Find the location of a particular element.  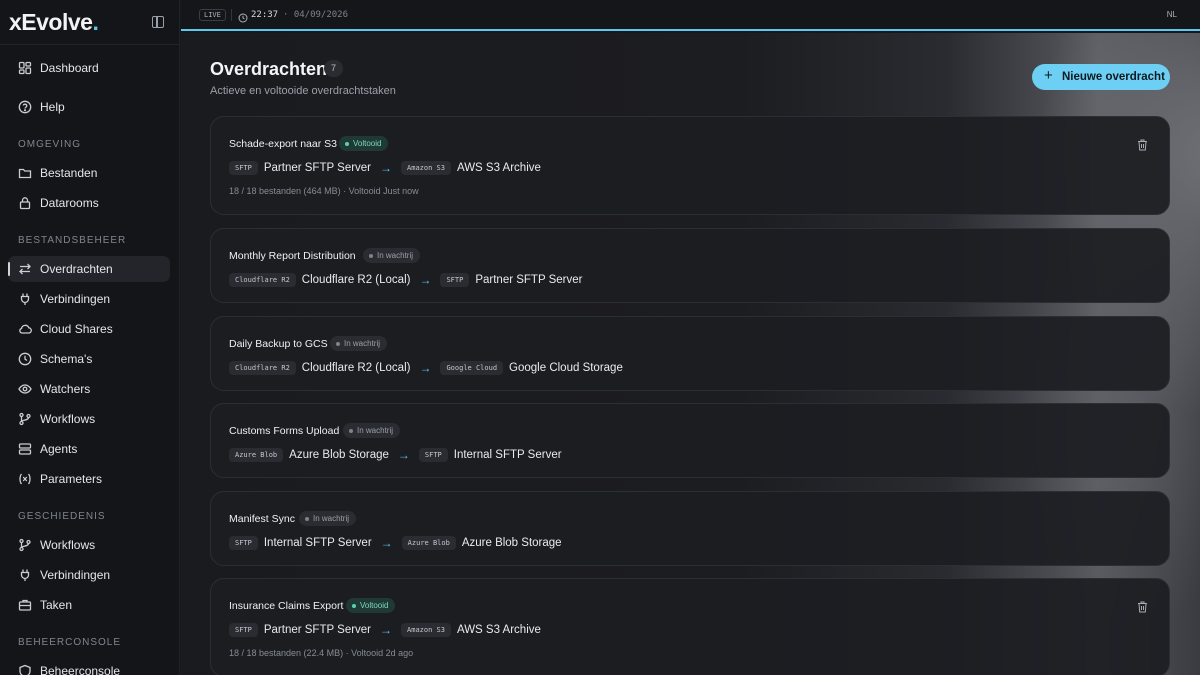

sidebar-item-agents: Agents is located at coordinates (89, 449).